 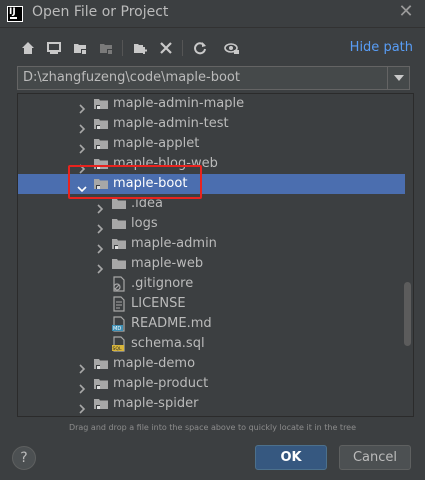 What do you see at coordinates (158, 303) in the screenshot?
I see `tree-row-label: LICENSE` at bounding box center [158, 303].